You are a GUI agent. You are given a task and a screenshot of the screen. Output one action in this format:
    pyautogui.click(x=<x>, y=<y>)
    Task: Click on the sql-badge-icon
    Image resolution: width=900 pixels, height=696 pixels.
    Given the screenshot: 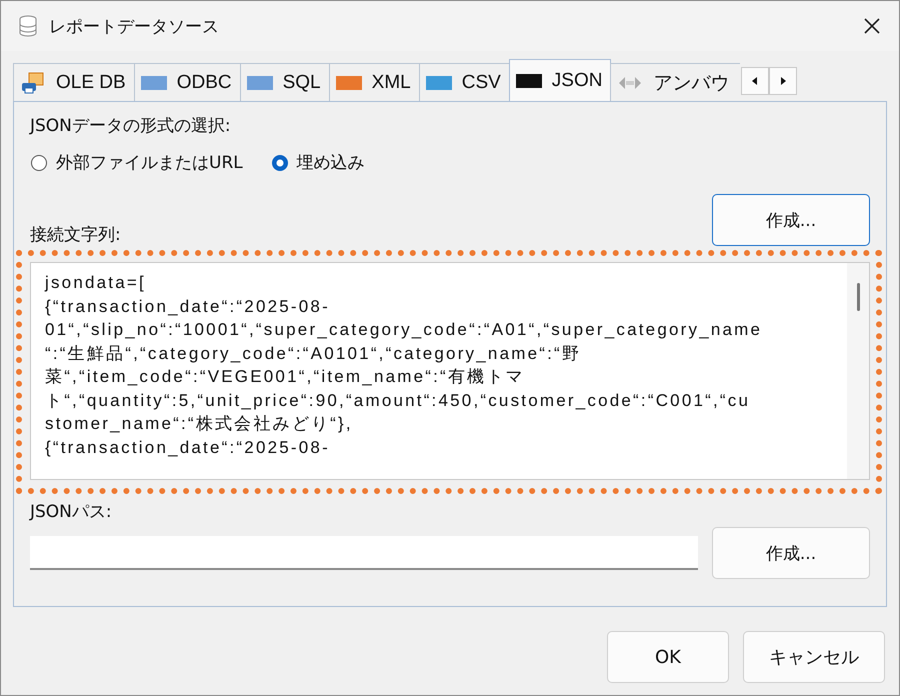 What is the action you would take?
    pyautogui.click(x=259, y=83)
    